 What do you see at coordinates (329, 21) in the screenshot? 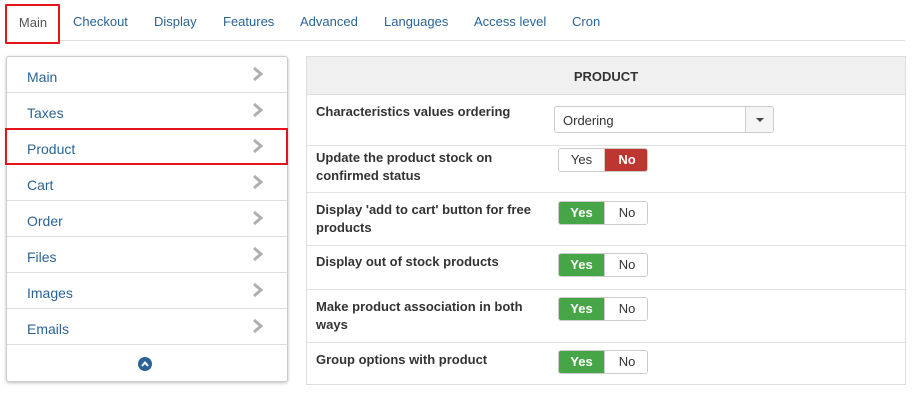
I see `tab-advanced: Advanced` at bounding box center [329, 21].